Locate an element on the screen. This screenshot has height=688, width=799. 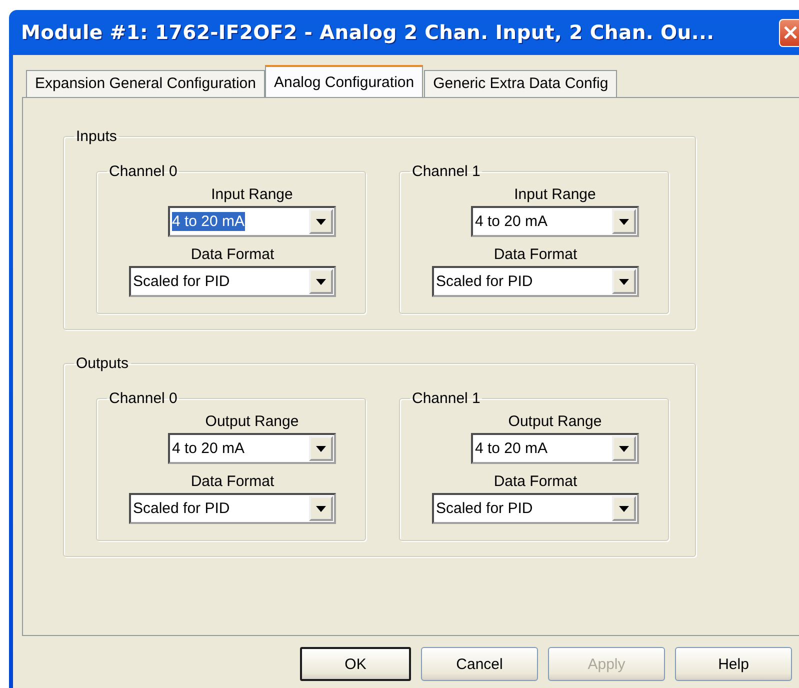
close-button is located at coordinates (789, 32).